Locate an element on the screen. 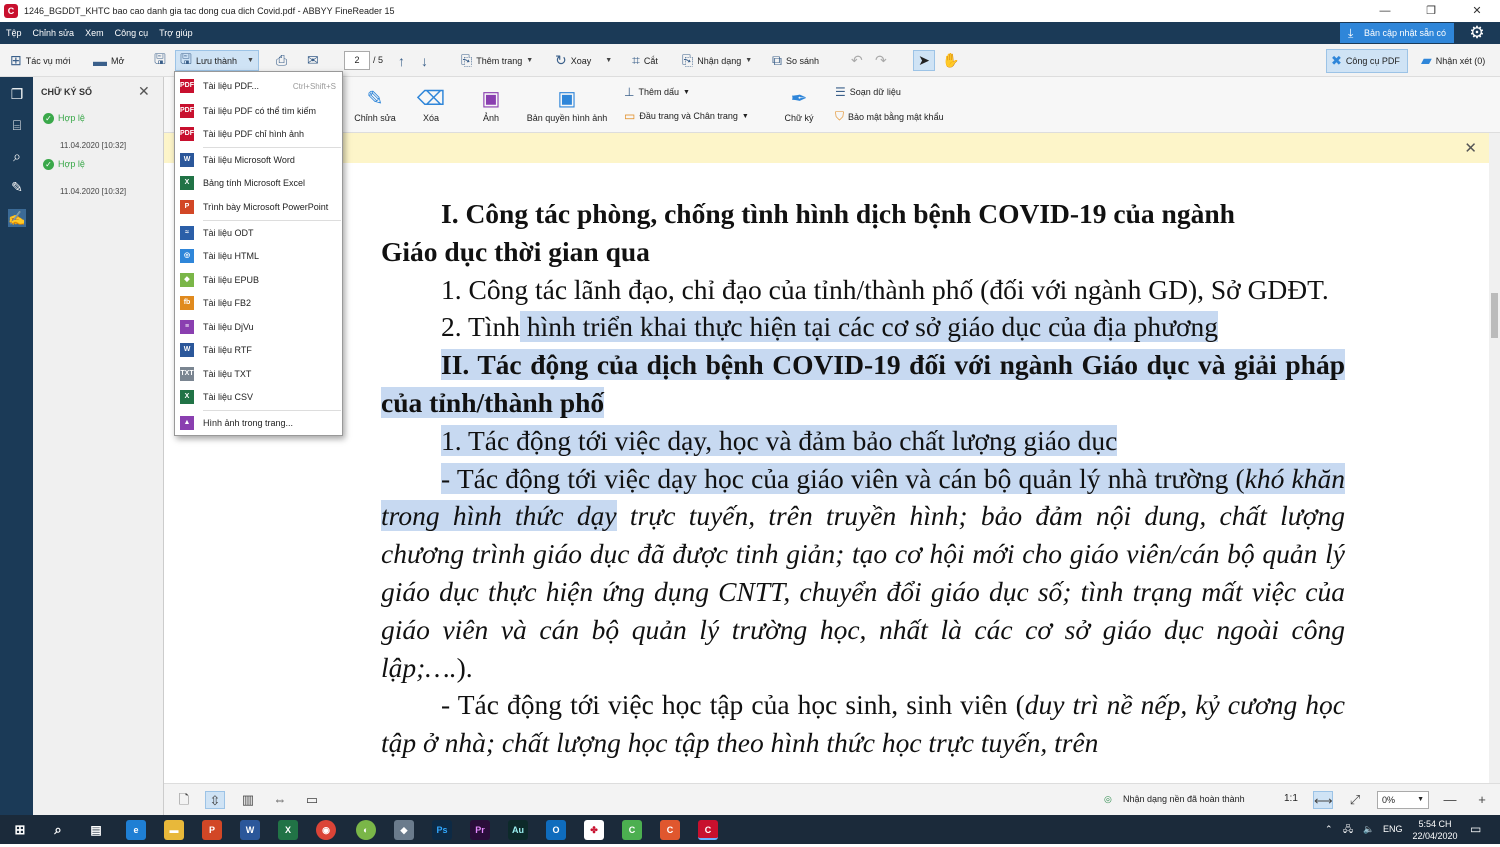 The width and height of the screenshot is (1500, 847). menu-item-powerpoint: P Trình bày Microsoft PowerPoint is located at coordinates (258, 207).